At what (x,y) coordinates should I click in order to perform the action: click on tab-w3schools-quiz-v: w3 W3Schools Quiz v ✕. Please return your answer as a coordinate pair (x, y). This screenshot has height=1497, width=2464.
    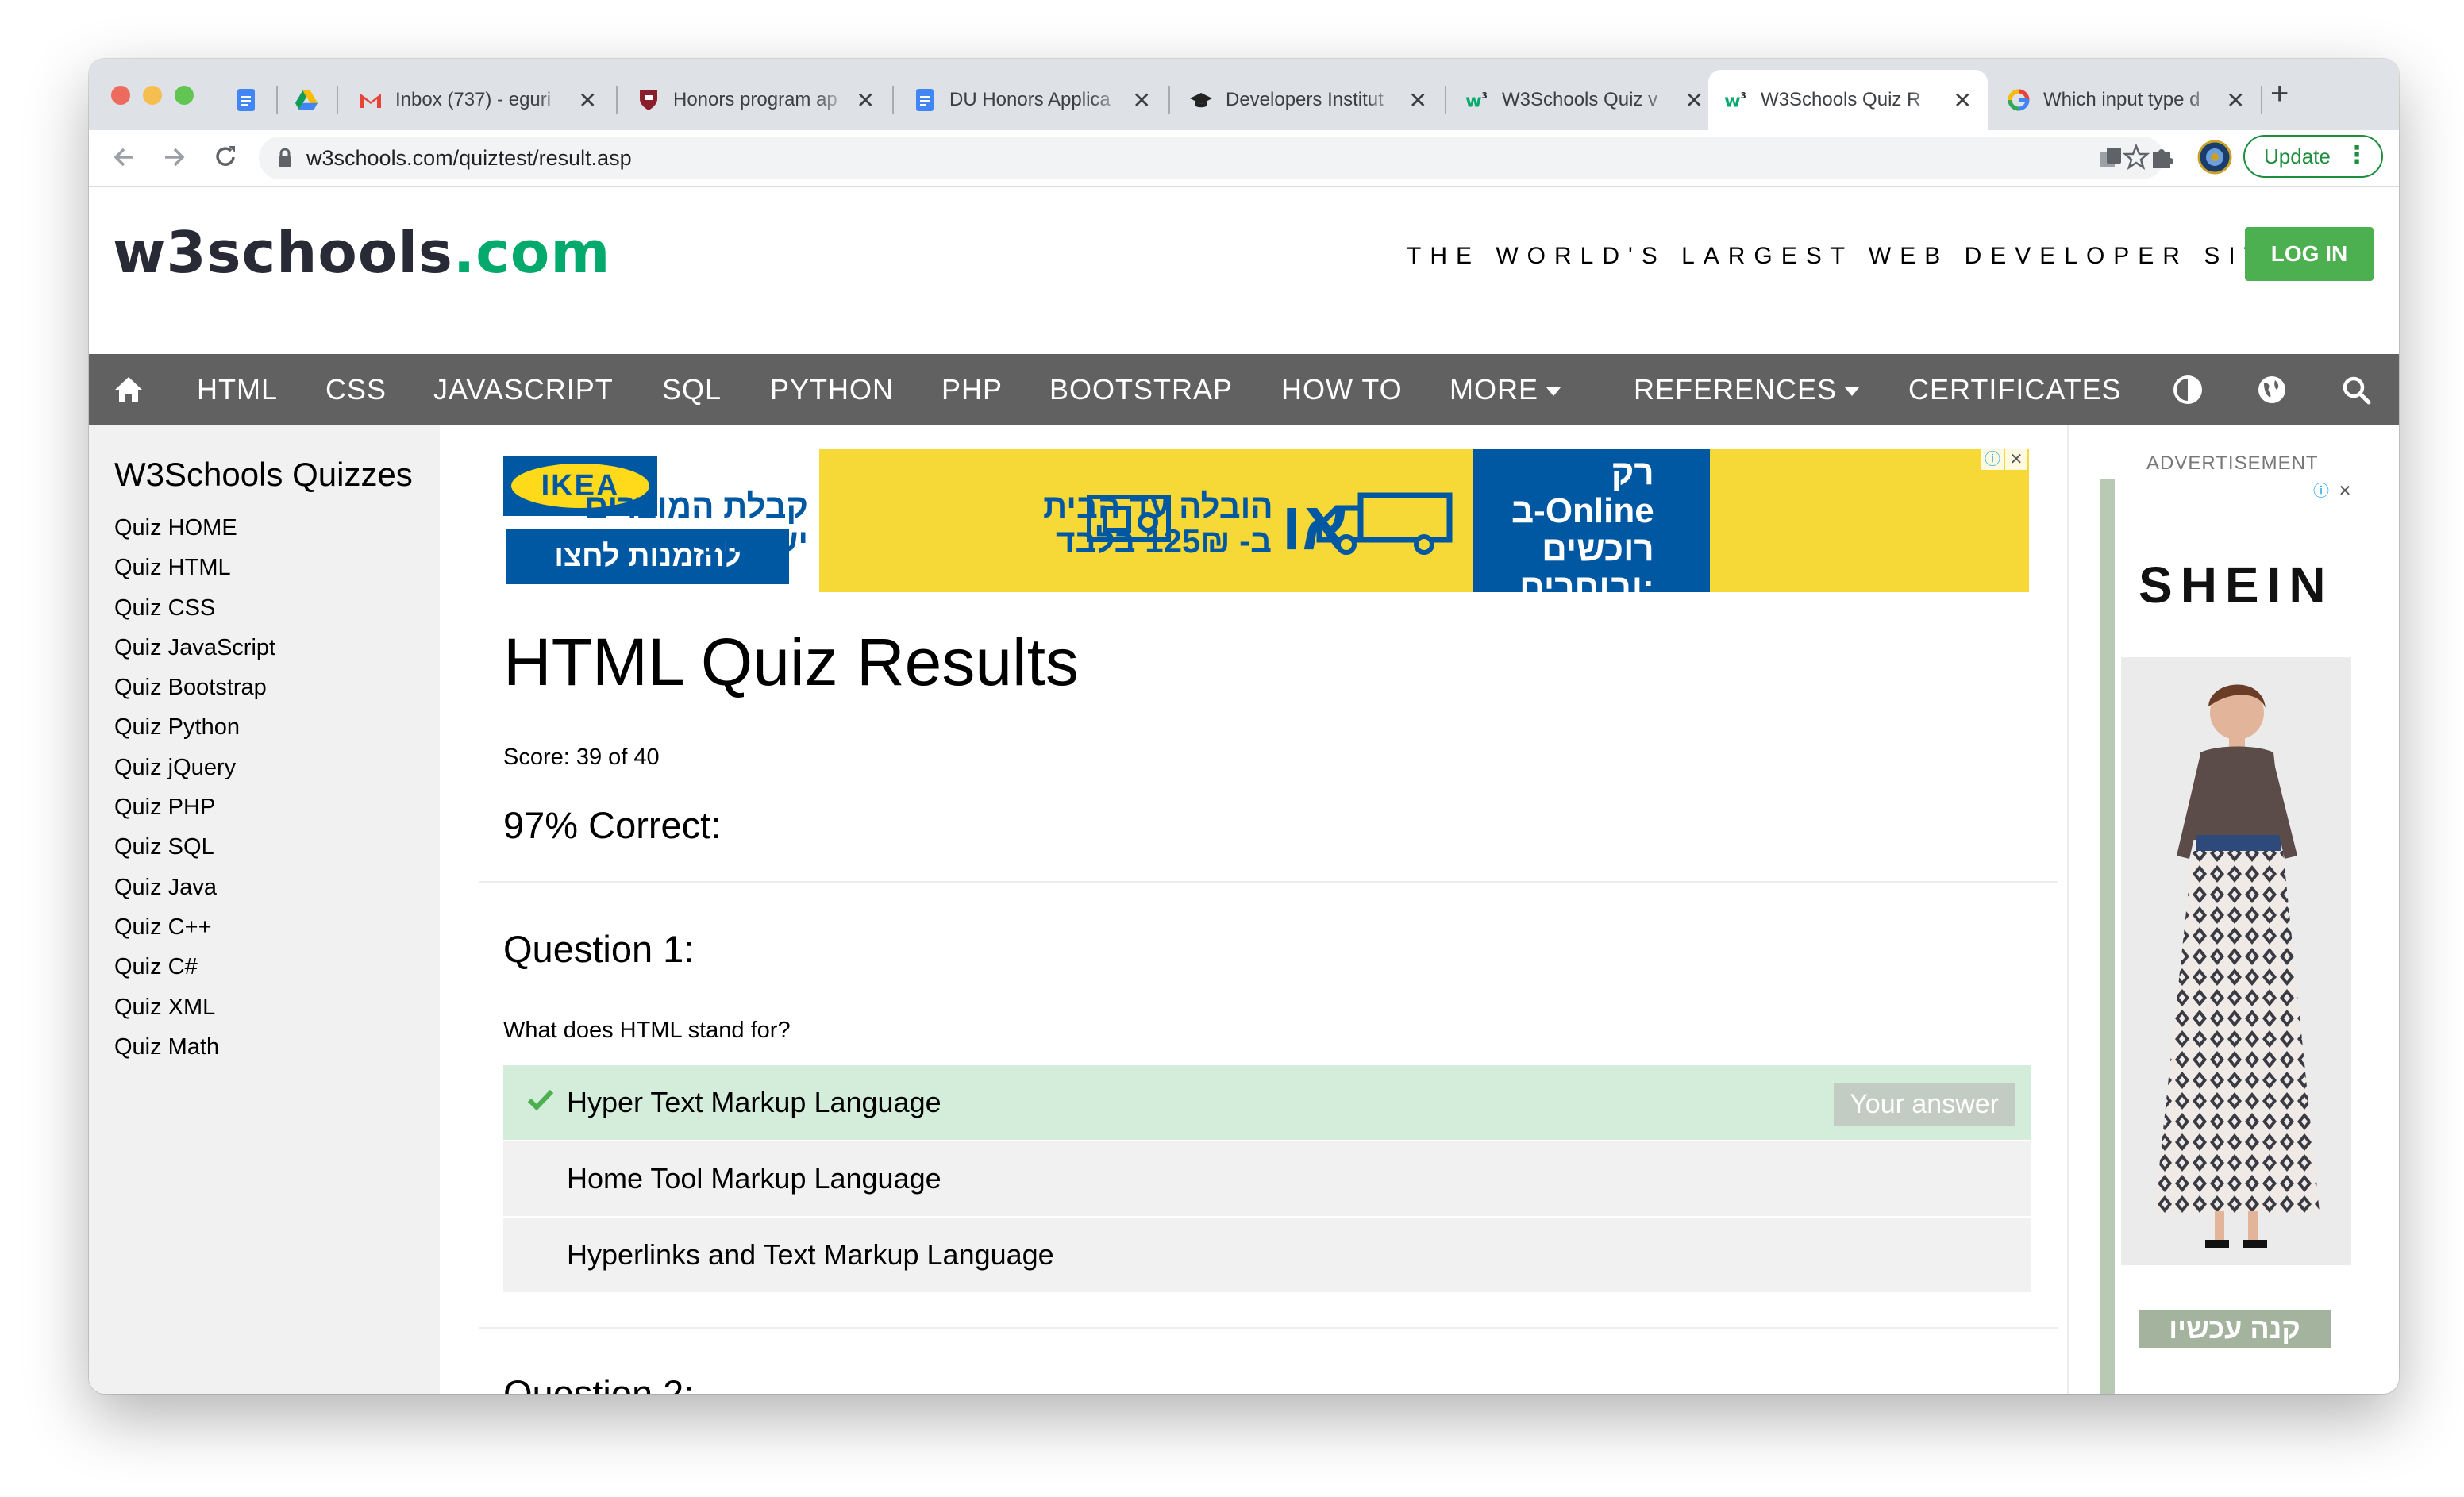
    Looking at the image, I should click on (1584, 100).